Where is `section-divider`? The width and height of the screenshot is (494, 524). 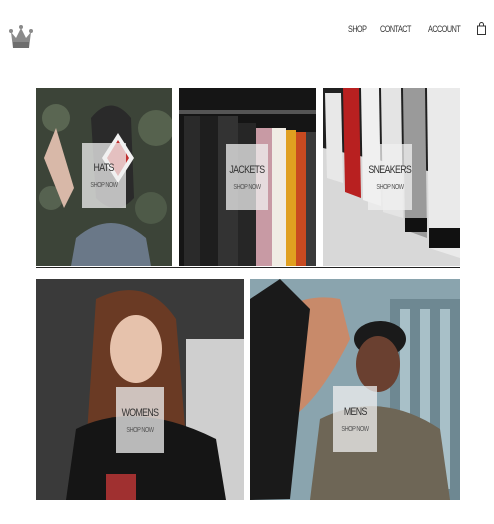
section-divider is located at coordinates (248, 267).